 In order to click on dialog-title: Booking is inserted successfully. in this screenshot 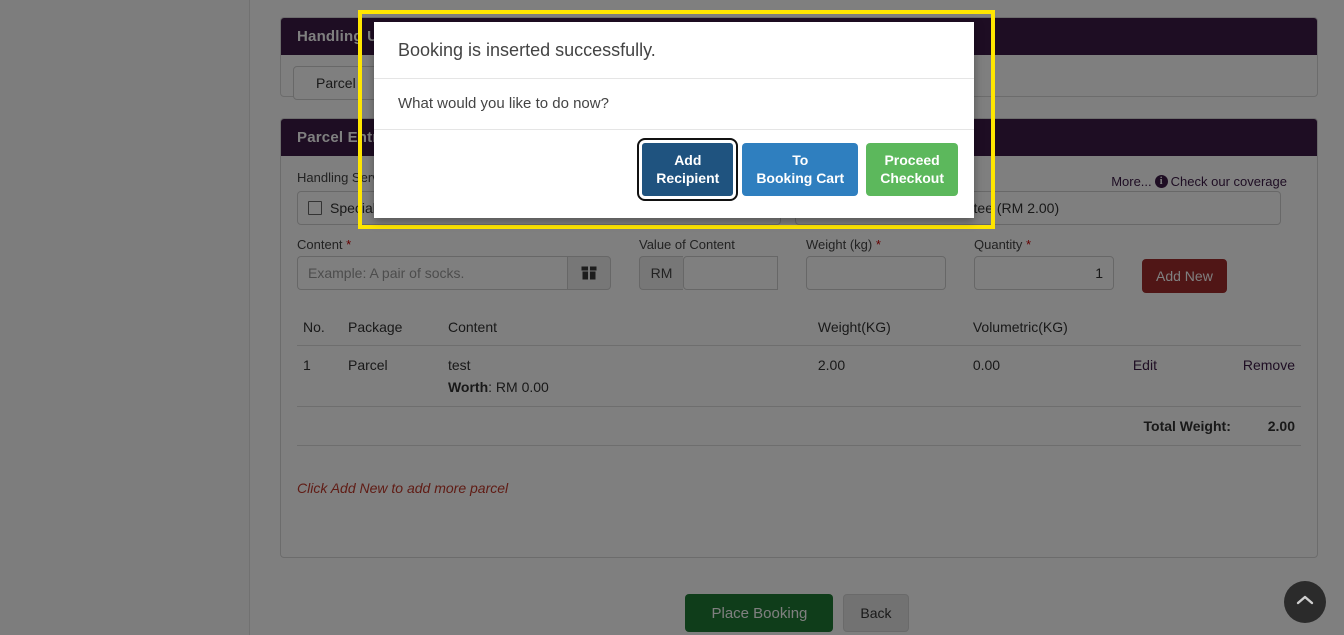, I will do `click(527, 50)`.